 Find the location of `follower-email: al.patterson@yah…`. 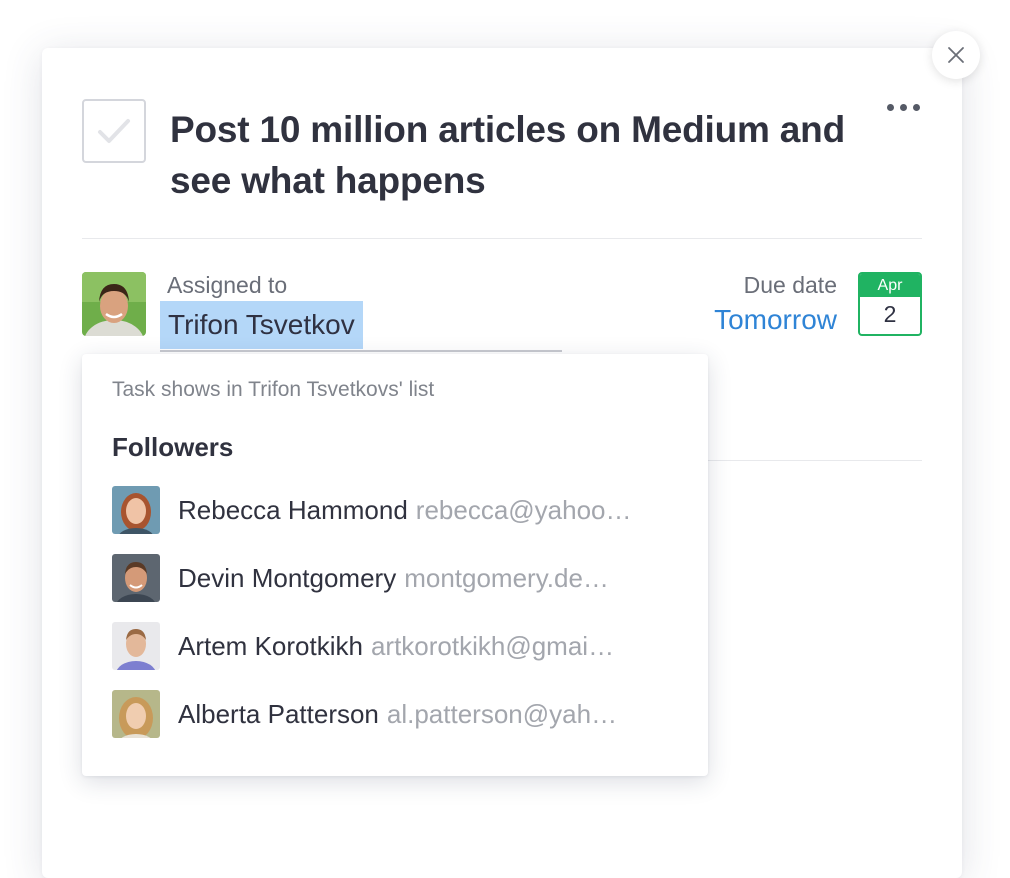

follower-email: al.patterson@yah… is located at coordinates (502, 713).